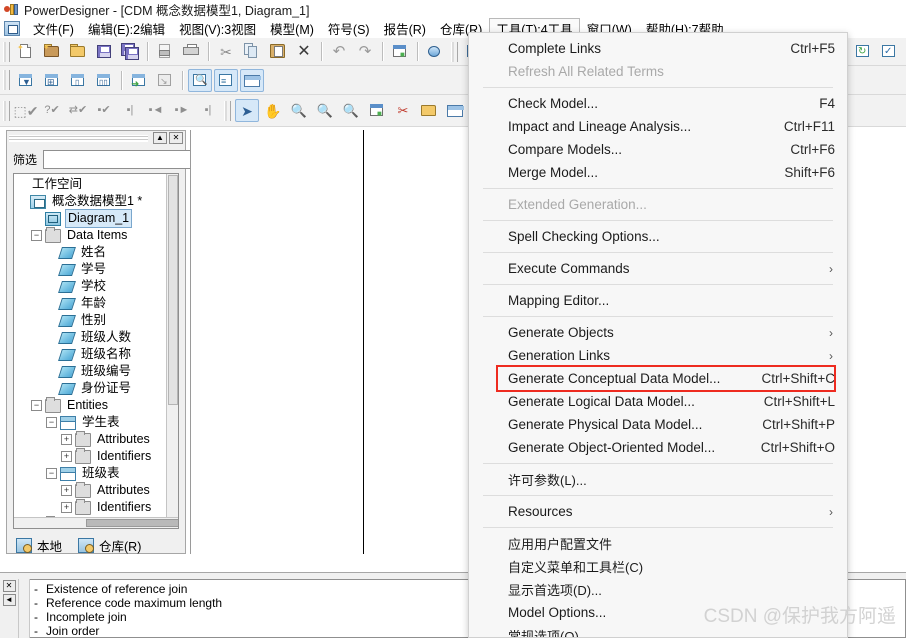 This screenshot has width=906, height=638. Describe the element at coordinates (217, 28) in the screenshot. I see `menu-view: 视图(V):3视图` at that location.